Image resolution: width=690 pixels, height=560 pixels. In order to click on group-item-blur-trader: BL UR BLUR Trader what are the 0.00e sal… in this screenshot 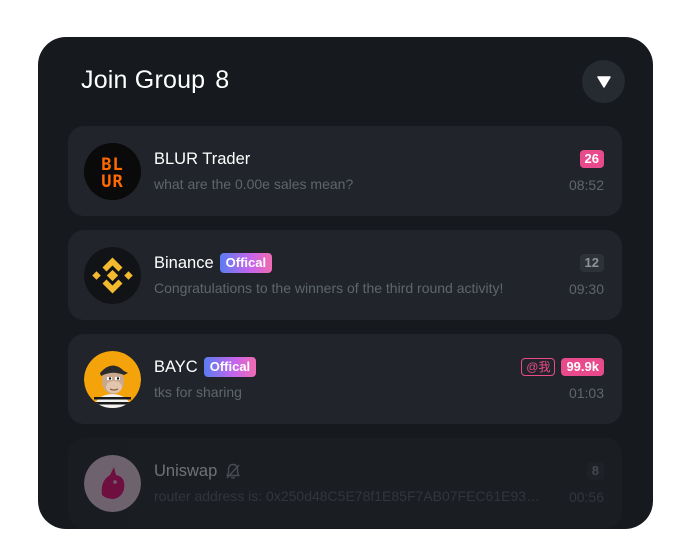, I will do `click(345, 171)`.